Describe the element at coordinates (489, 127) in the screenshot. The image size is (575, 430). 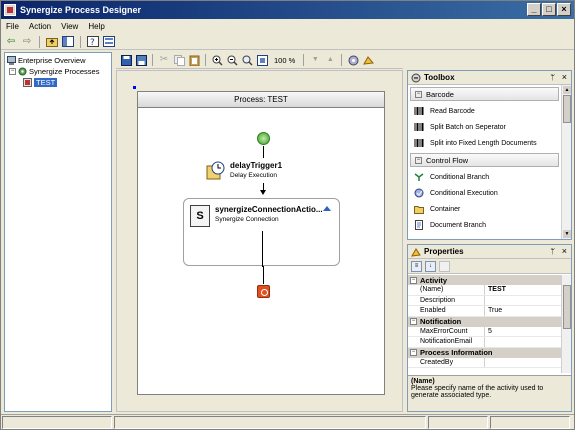
I see `toolbox-item-split-batch: Split Batch on Seperator` at that location.